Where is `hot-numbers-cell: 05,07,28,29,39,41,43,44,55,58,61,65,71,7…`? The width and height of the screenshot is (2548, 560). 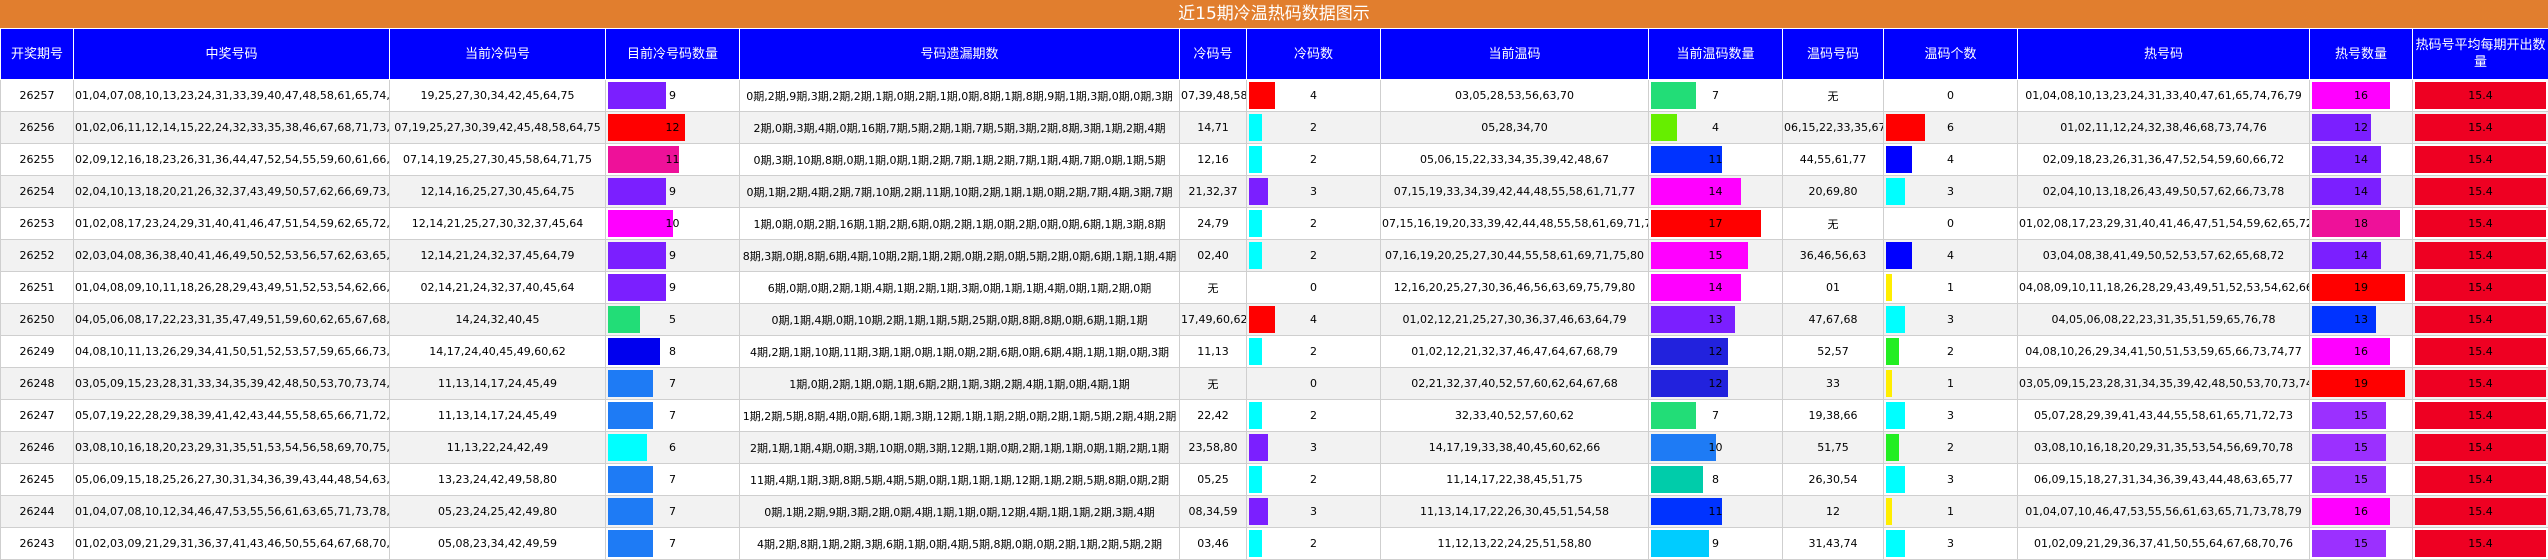 hot-numbers-cell: 05,07,28,29,39,41,43,44,55,58,61,65,71,7… is located at coordinates (2164, 416).